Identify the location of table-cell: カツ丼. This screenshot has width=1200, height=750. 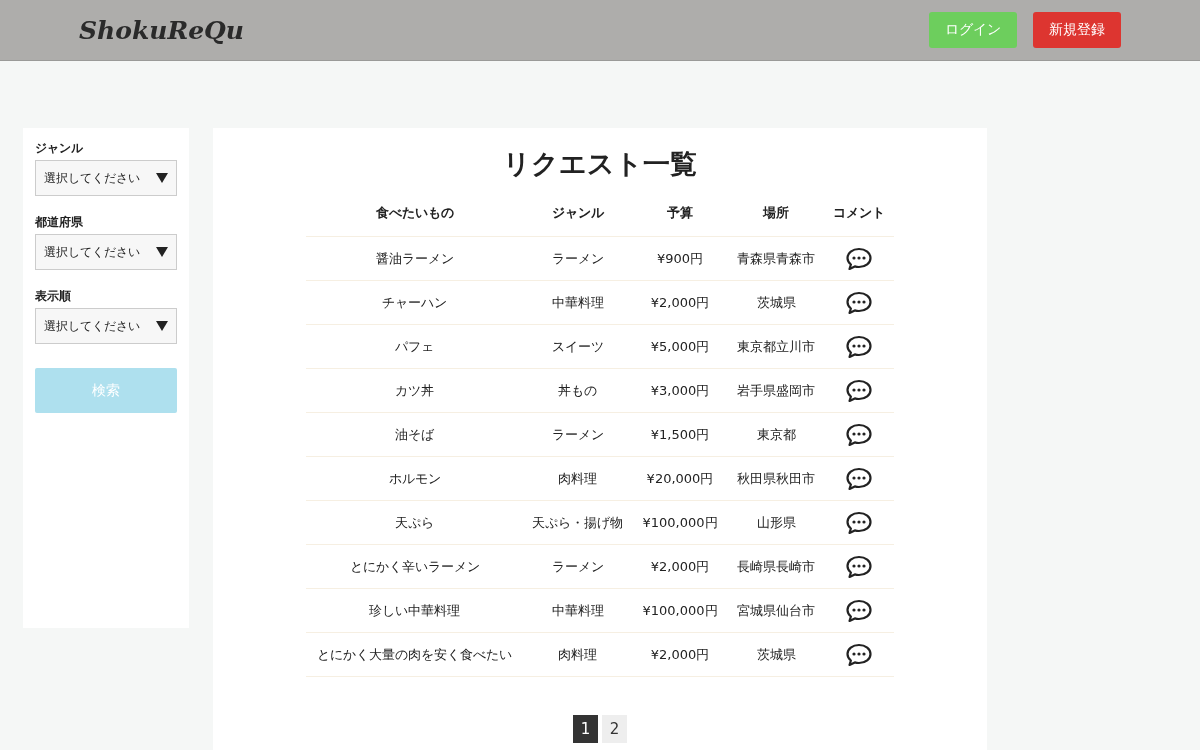
(414, 390).